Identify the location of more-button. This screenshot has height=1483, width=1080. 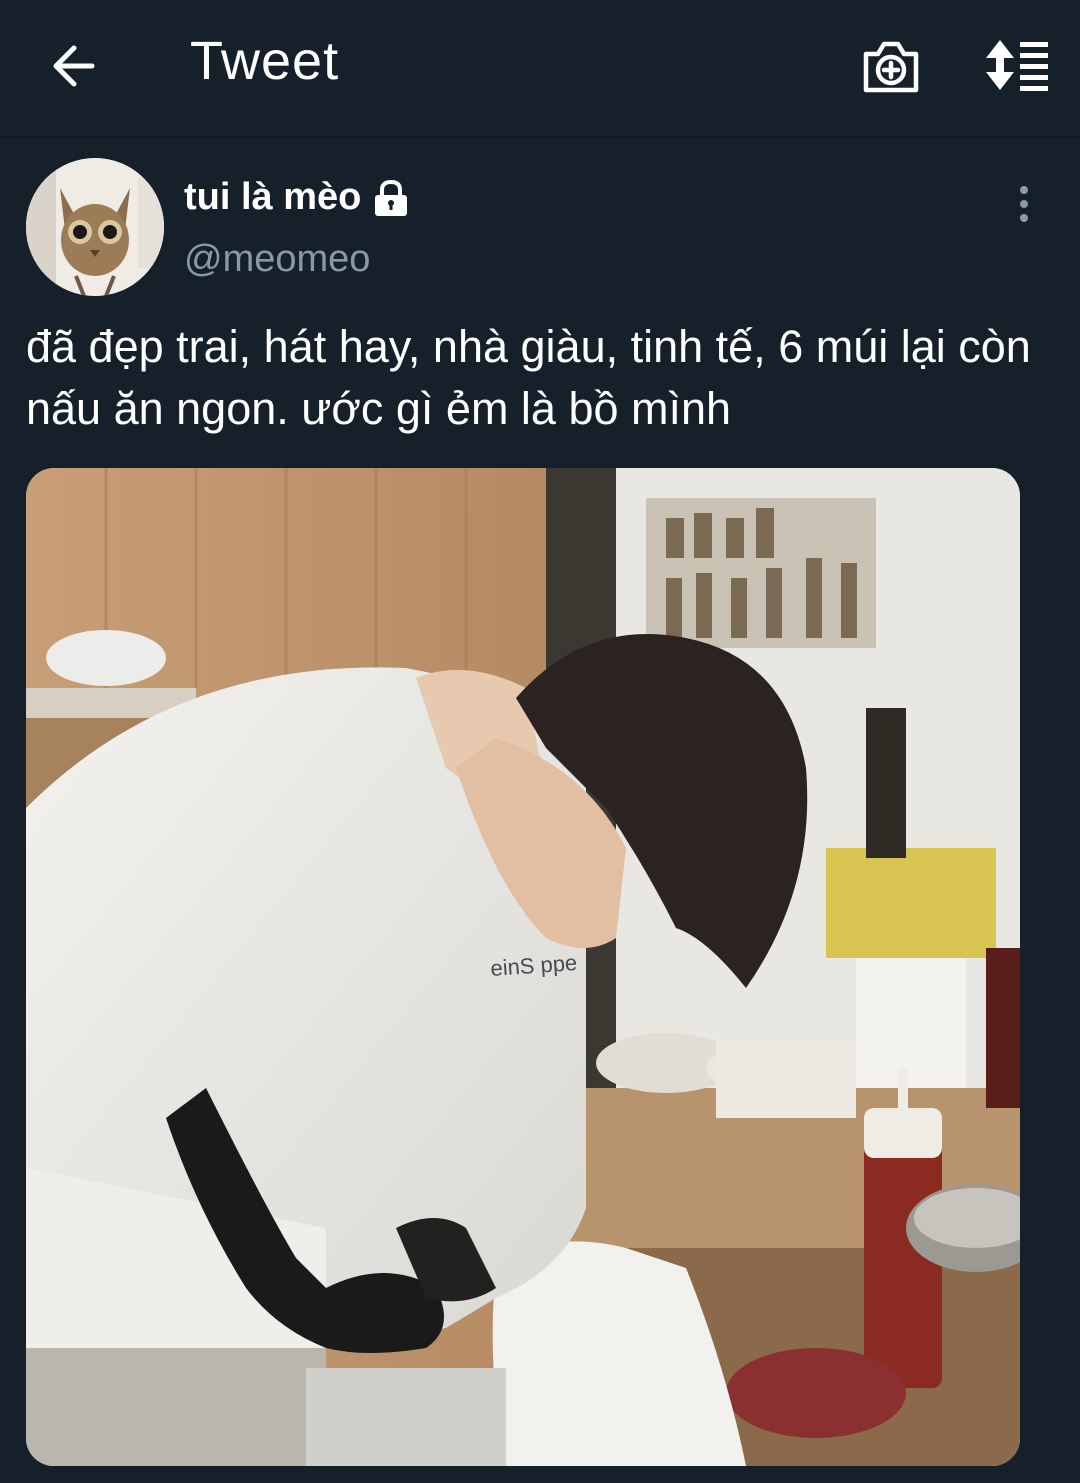
(1024, 204).